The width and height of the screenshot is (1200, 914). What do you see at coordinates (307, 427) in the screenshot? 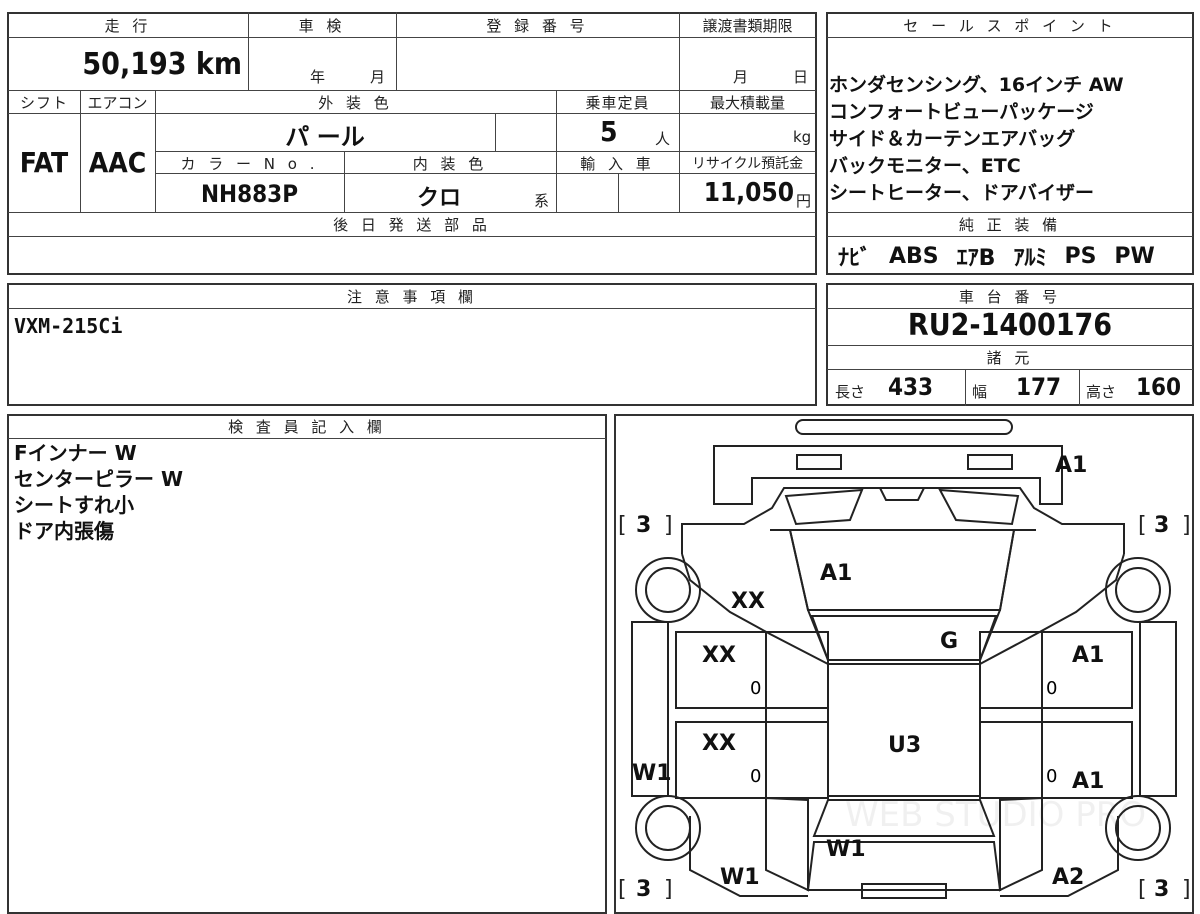
I see `inspector-header: 検 査 員 記 入 欄` at bounding box center [307, 427].